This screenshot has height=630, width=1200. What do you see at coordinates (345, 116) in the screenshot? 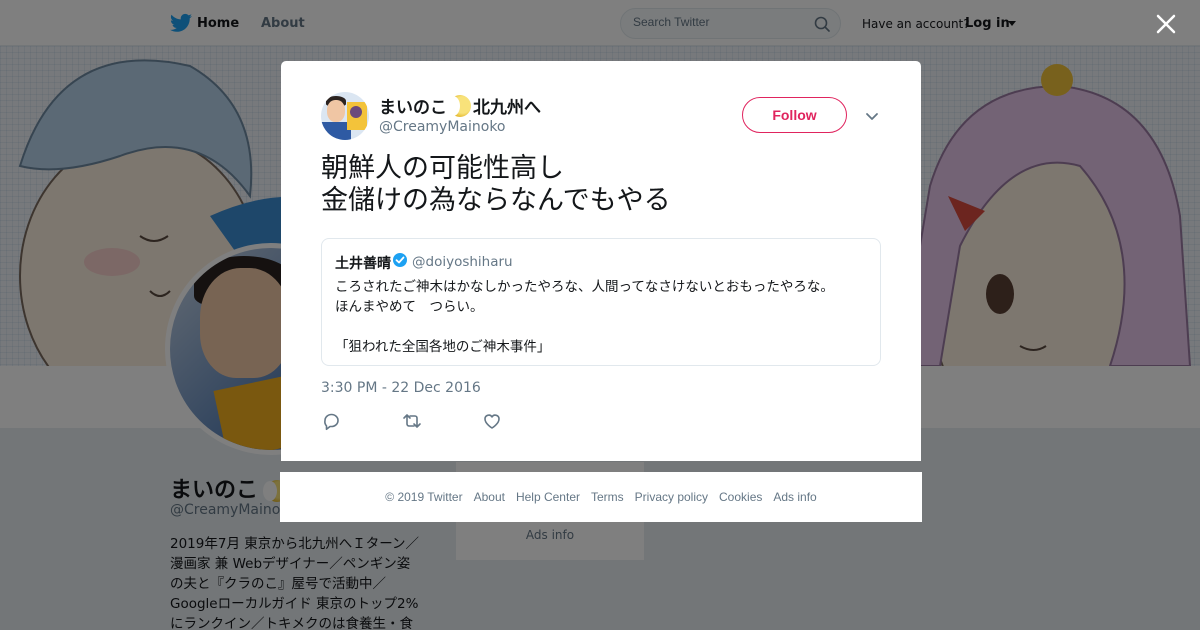
I see `author-avatar` at bounding box center [345, 116].